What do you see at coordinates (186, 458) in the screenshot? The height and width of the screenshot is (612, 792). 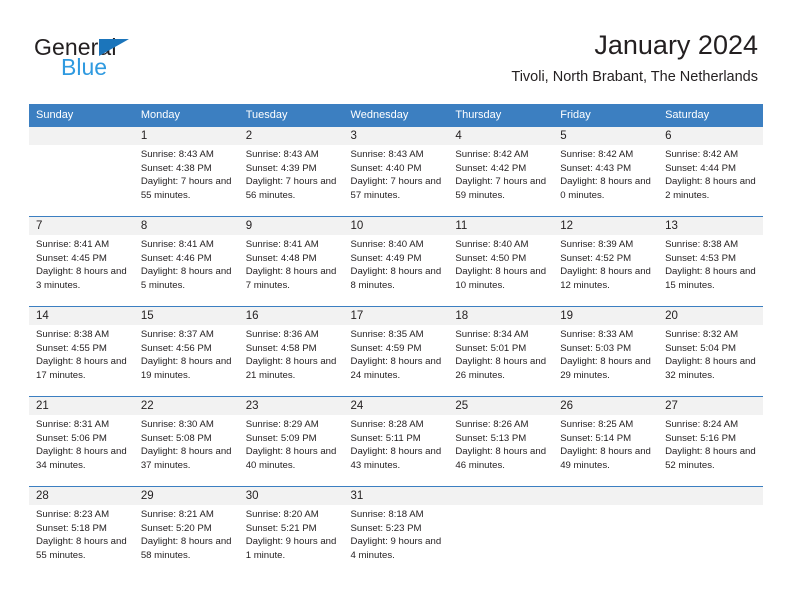 I see `daylight-text: Daylight: 8 hours and 37 minutes.` at bounding box center [186, 458].